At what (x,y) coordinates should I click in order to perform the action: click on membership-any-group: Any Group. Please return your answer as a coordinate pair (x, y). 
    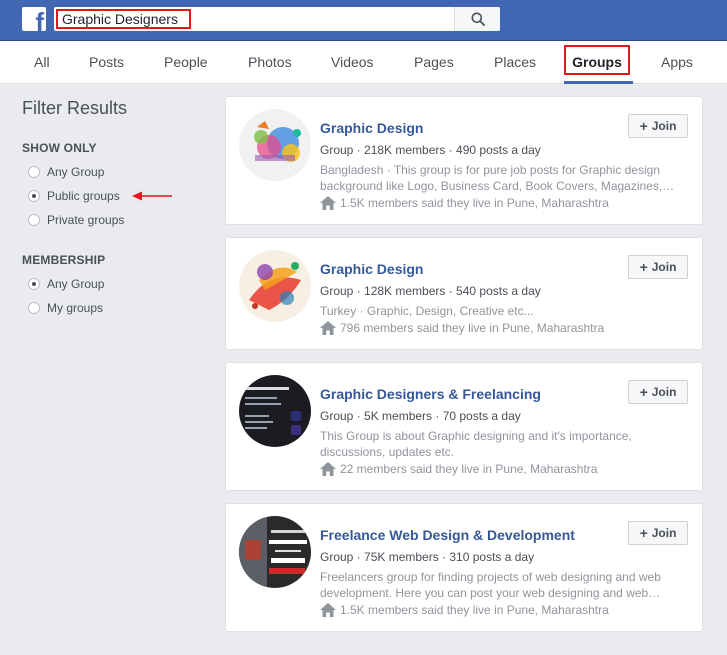
    Looking at the image, I should click on (66, 284).